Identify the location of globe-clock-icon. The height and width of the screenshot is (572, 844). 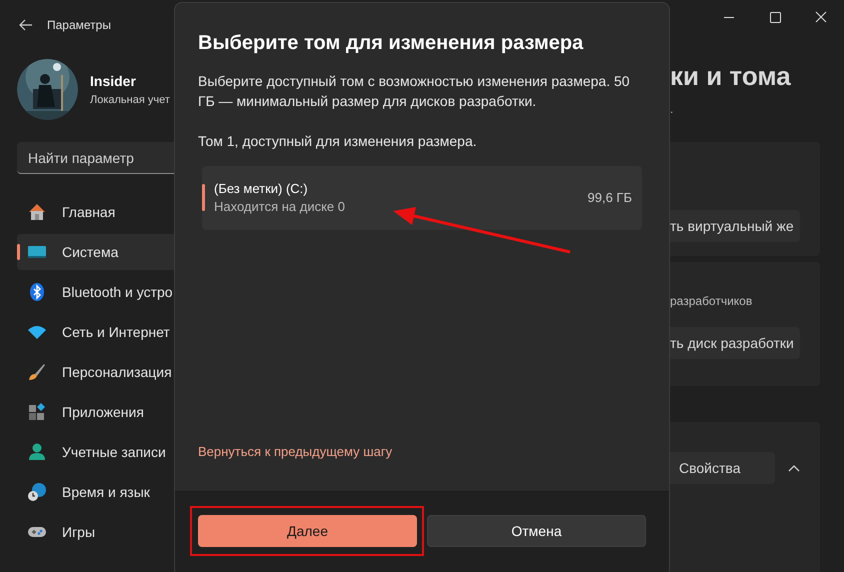
(37, 492).